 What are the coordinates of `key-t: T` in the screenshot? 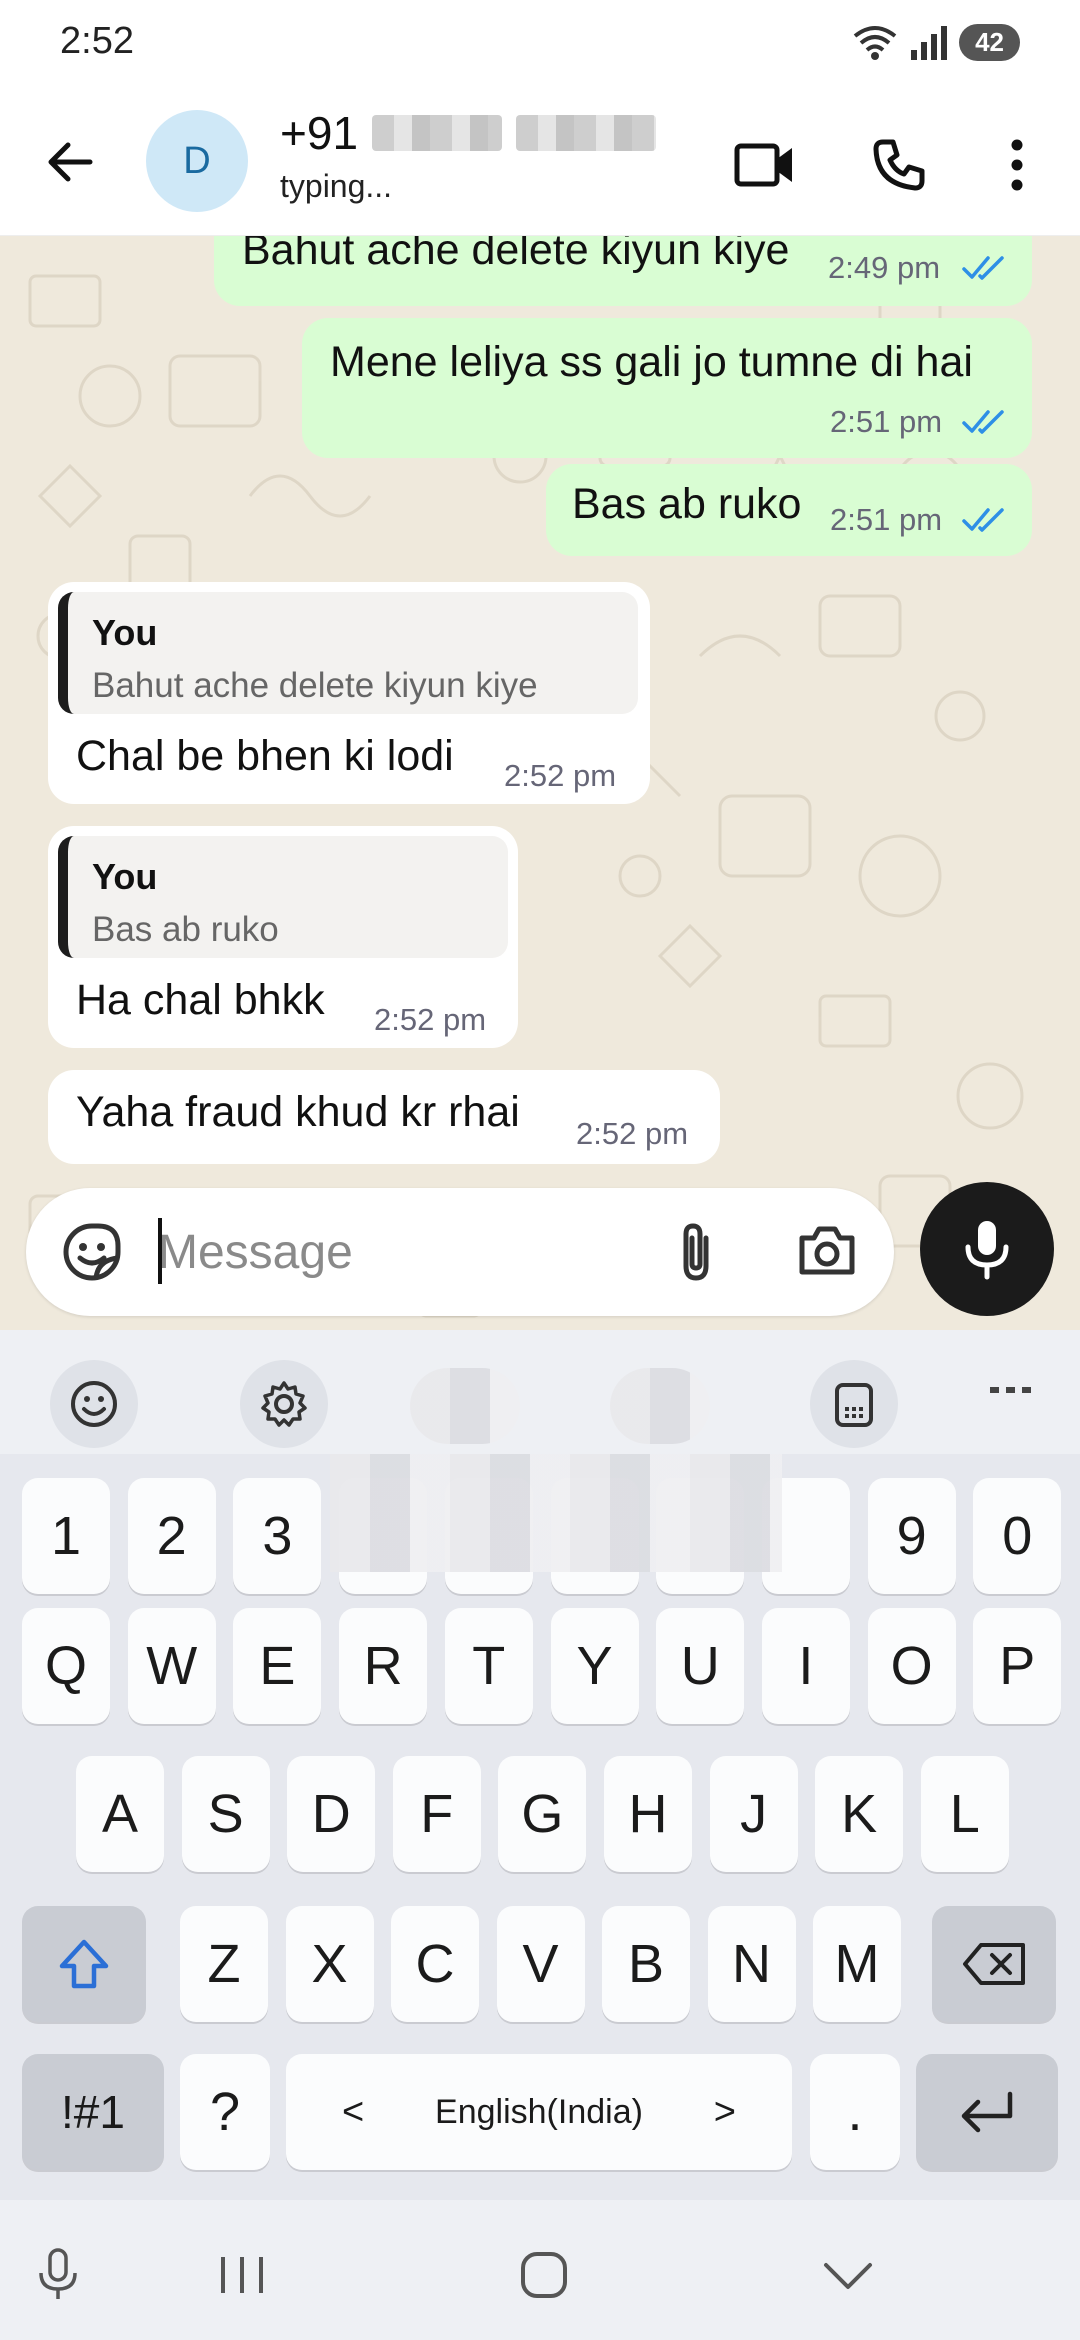 It's located at (488, 1666).